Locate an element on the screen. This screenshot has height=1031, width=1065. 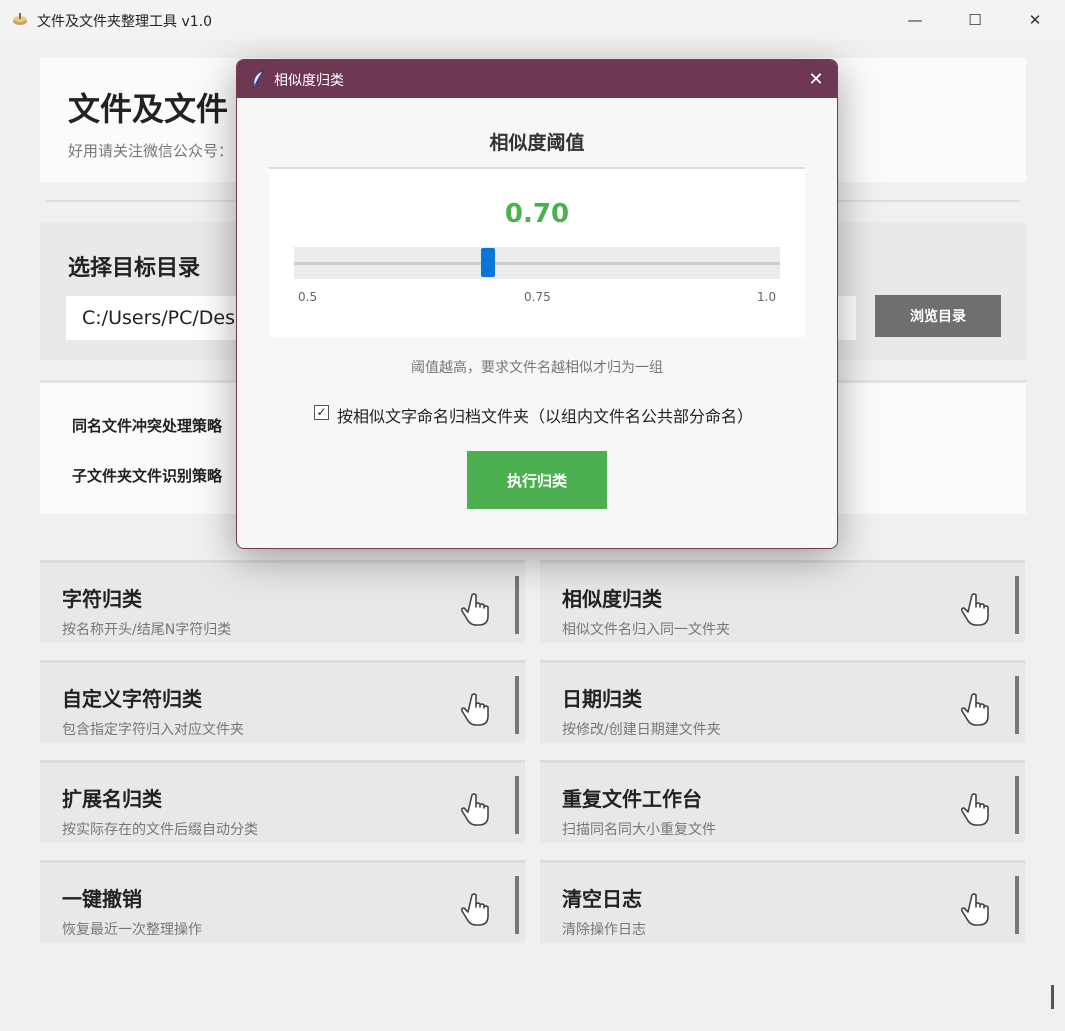
dialog-close-button: ✕ is located at coordinates (816, 79).